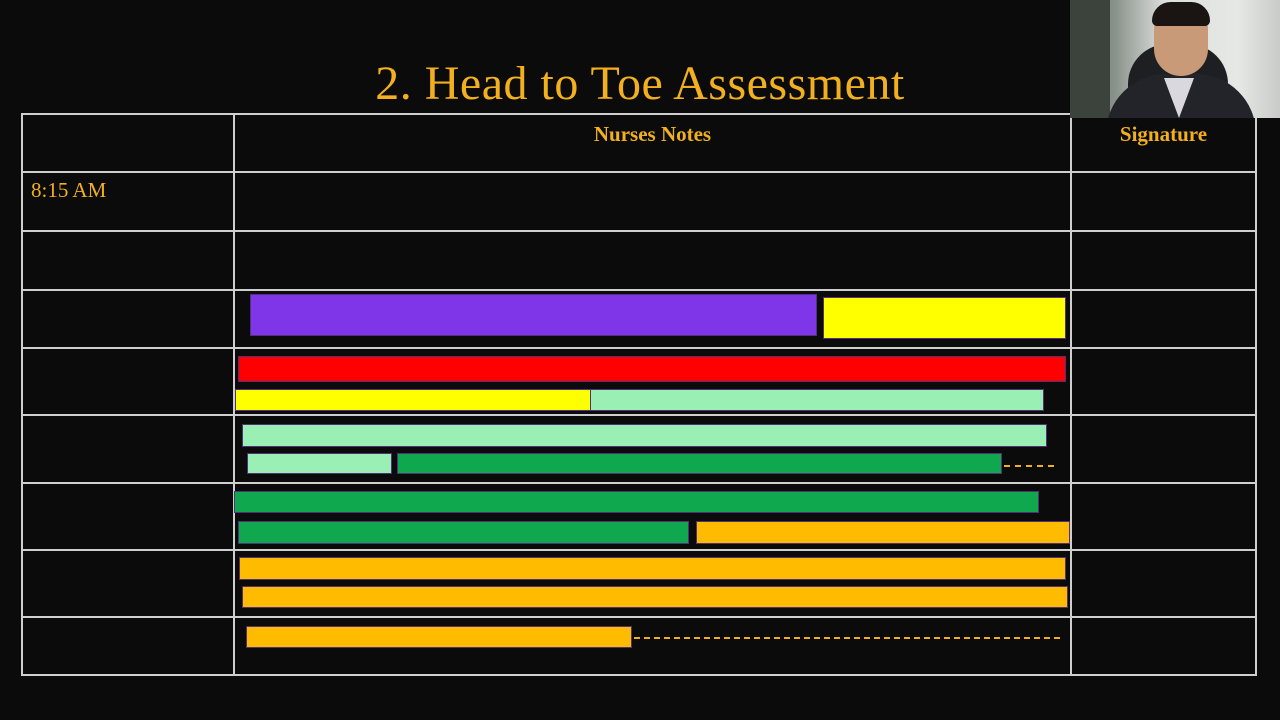  Describe the element at coordinates (69, 190) in the screenshot. I see `time-cell: 8:15 AM` at that location.